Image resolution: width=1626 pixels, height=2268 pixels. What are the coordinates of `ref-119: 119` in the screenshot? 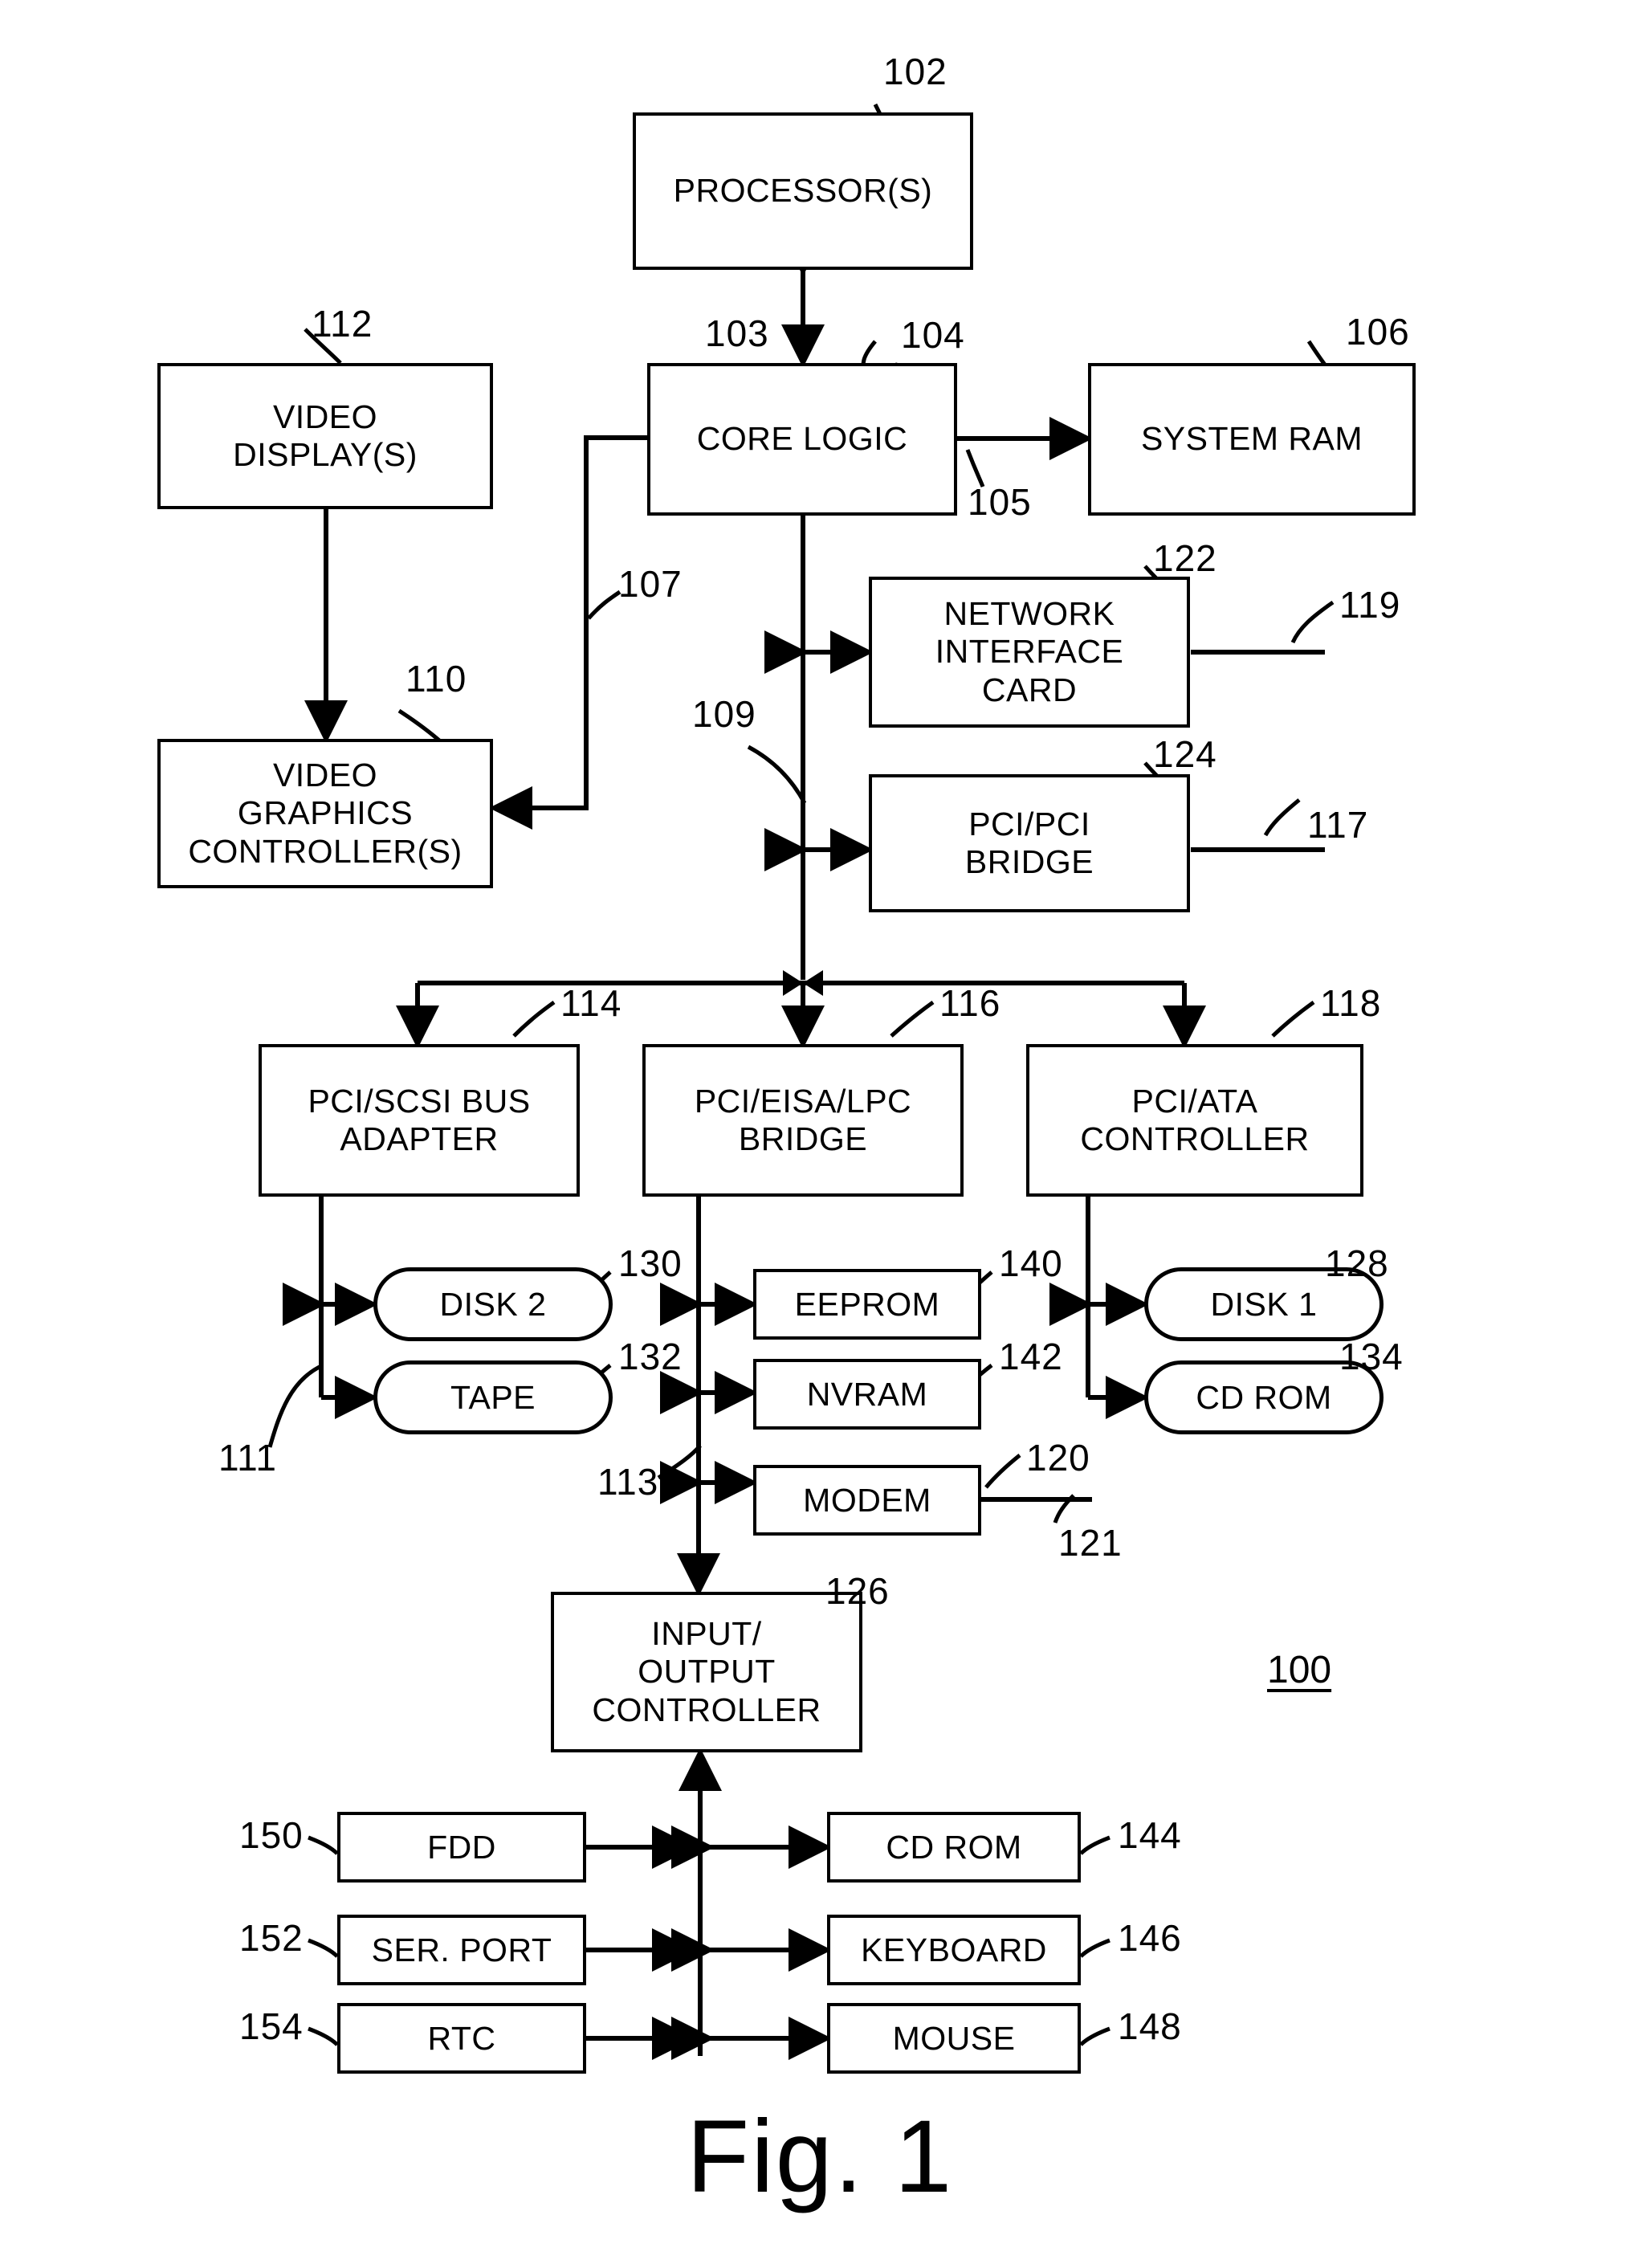 It's located at (1370, 605).